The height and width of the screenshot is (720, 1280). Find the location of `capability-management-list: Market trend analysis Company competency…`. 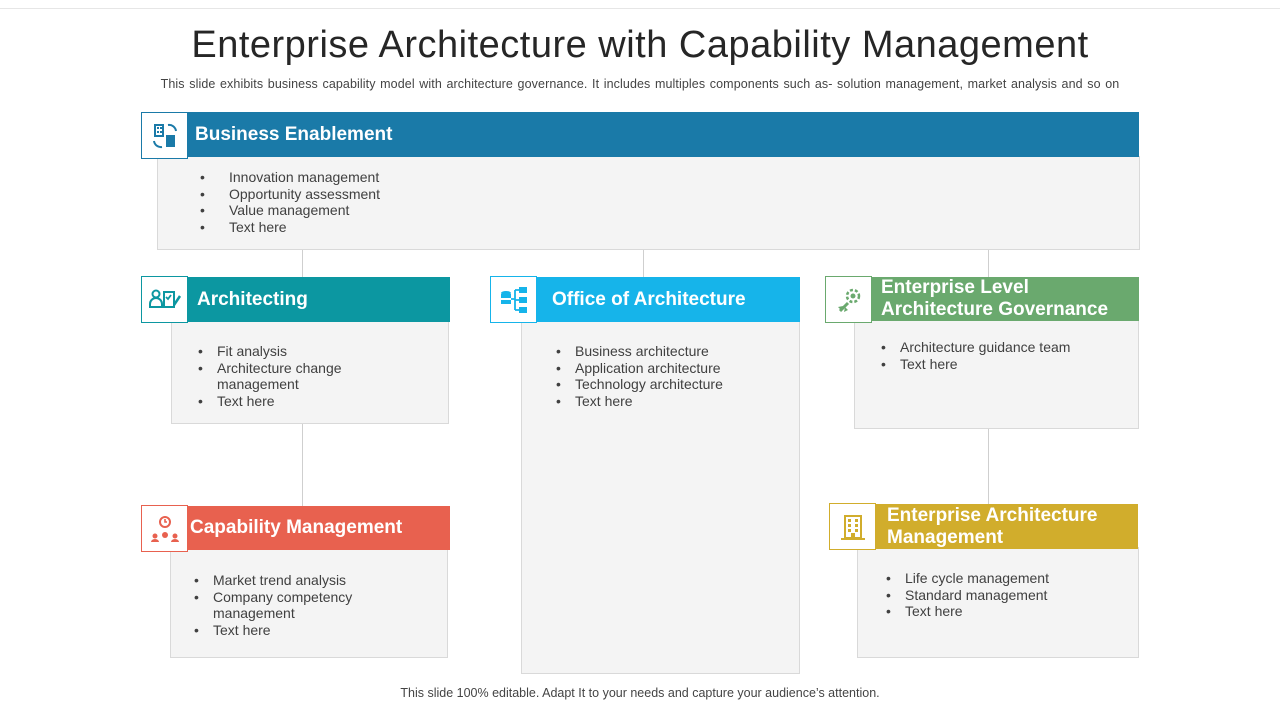

capability-management-list: Market trend analysis Company competency… is located at coordinates (293, 605).